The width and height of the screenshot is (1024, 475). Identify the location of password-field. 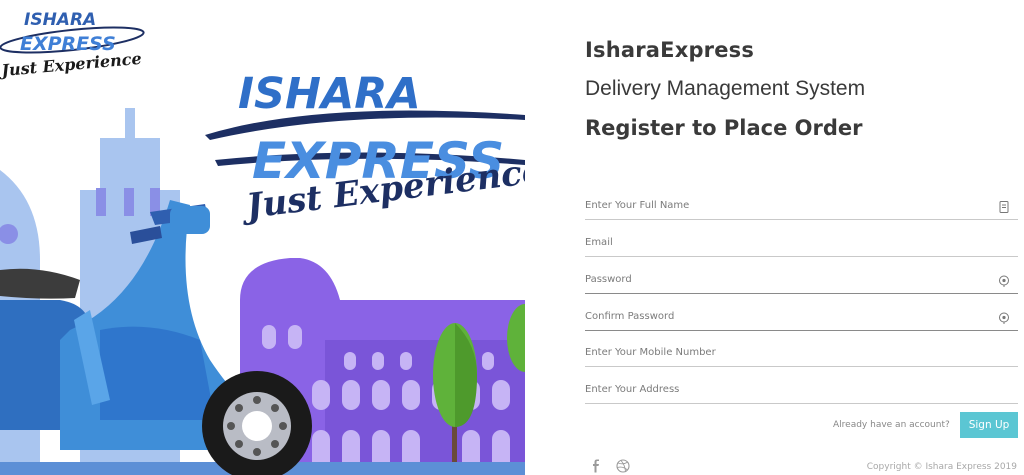
(801, 281).